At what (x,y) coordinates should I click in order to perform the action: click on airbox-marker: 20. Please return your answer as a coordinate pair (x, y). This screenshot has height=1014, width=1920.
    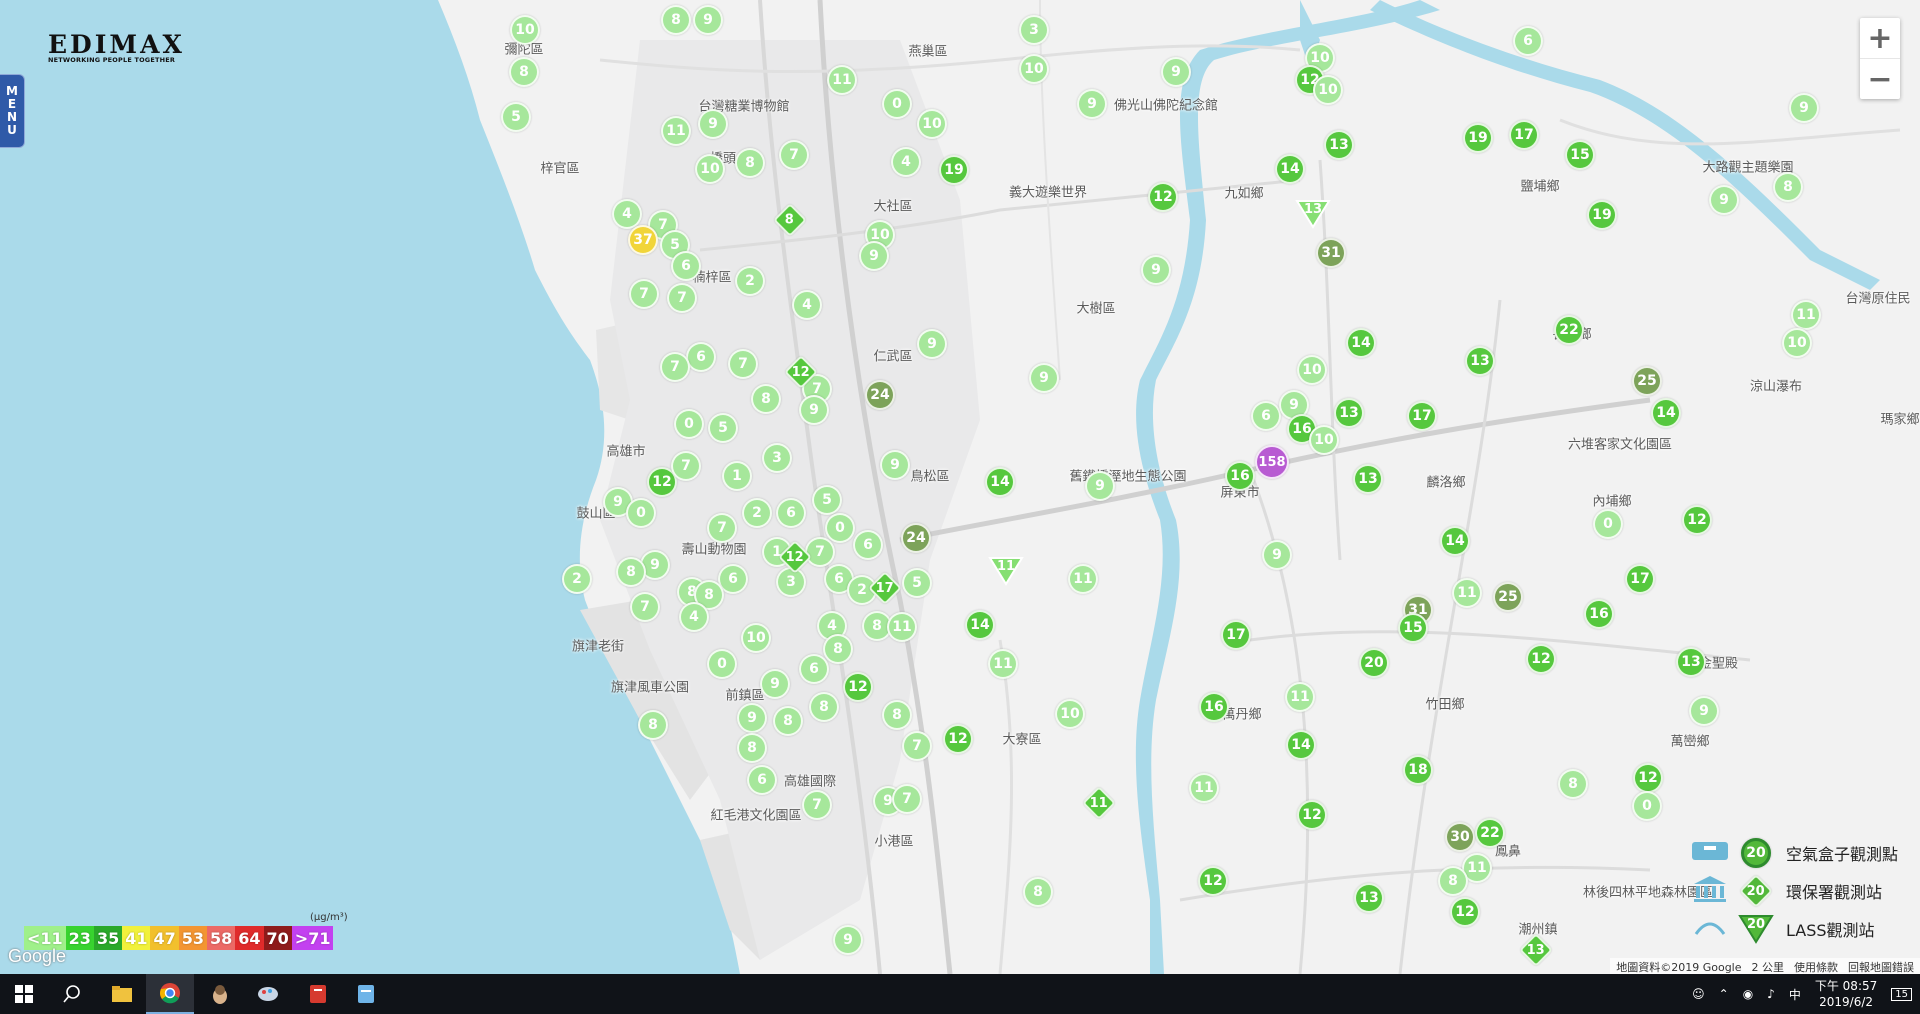
    Looking at the image, I should click on (1374, 663).